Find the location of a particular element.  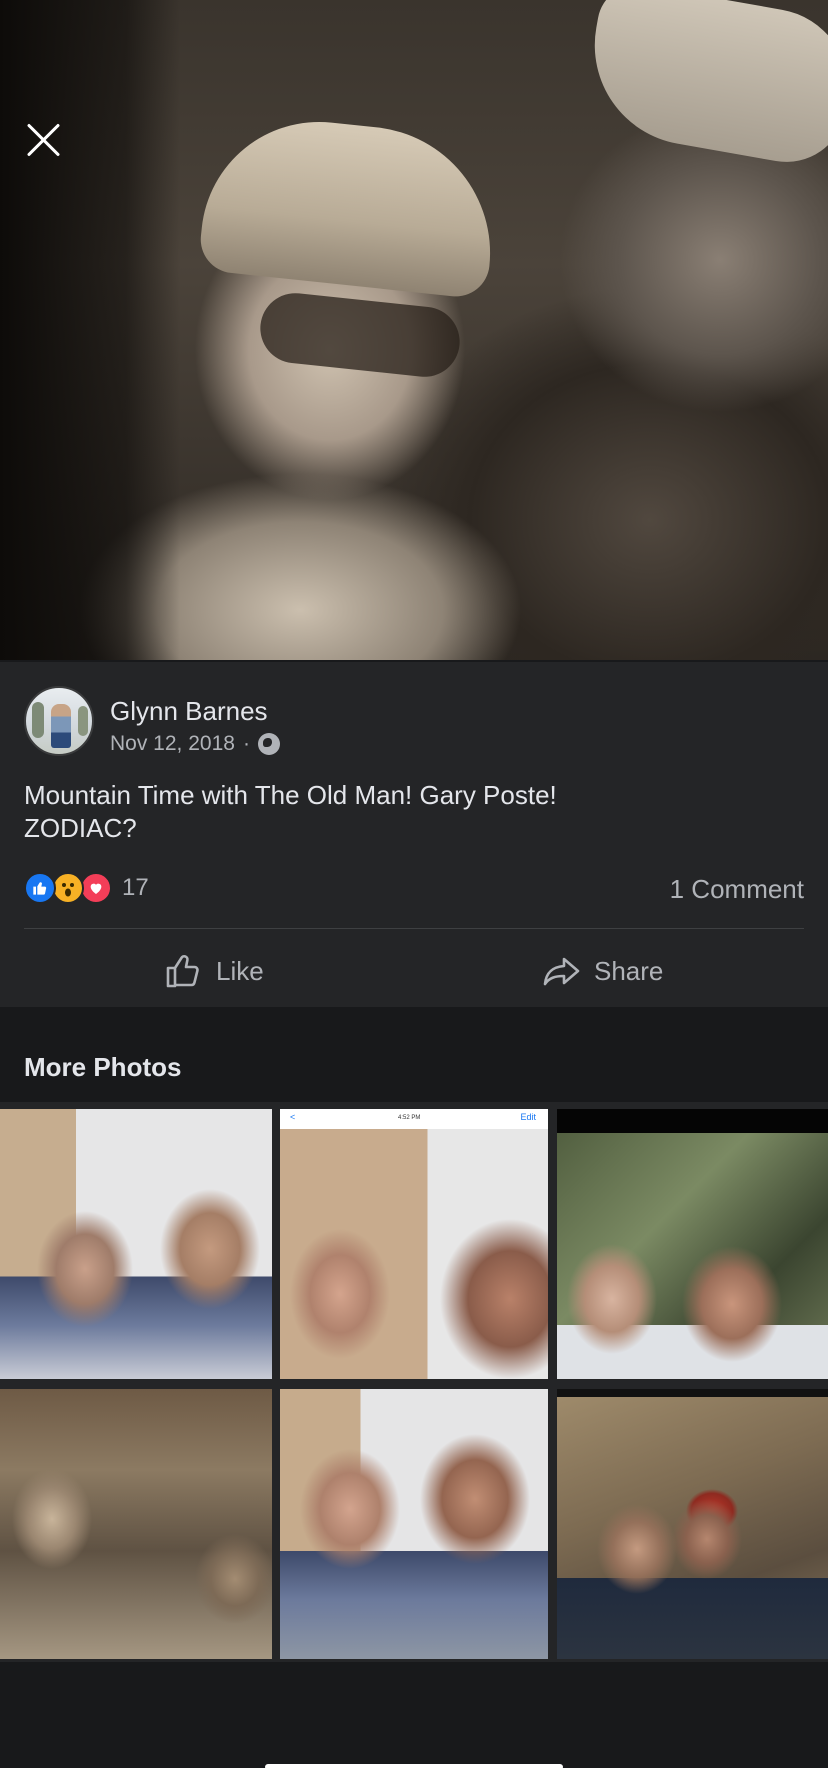

home-indicator is located at coordinates (414, 1766).